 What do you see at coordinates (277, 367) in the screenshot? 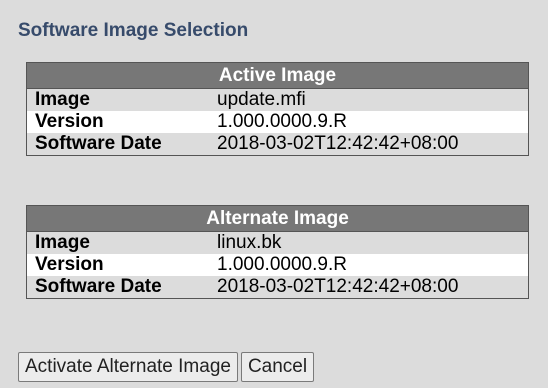
I see `cancel-button: Cancel` at bounding box center [277, 367].